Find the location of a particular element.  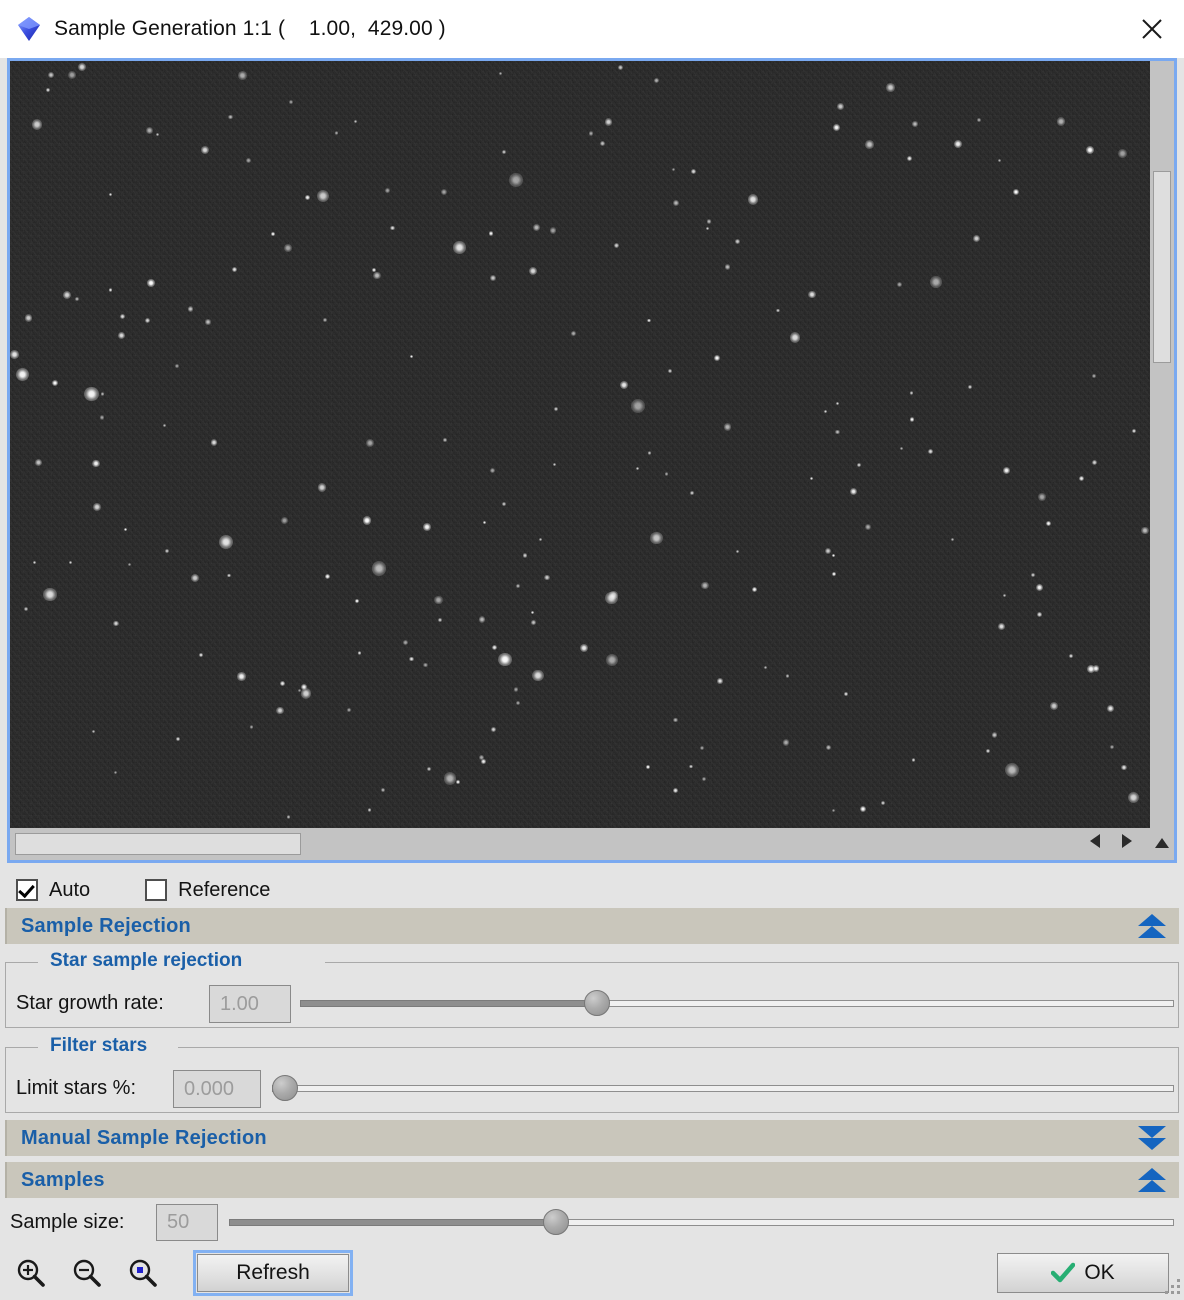

vertical-scroll-arrows is located at coordinates (1162, 844).